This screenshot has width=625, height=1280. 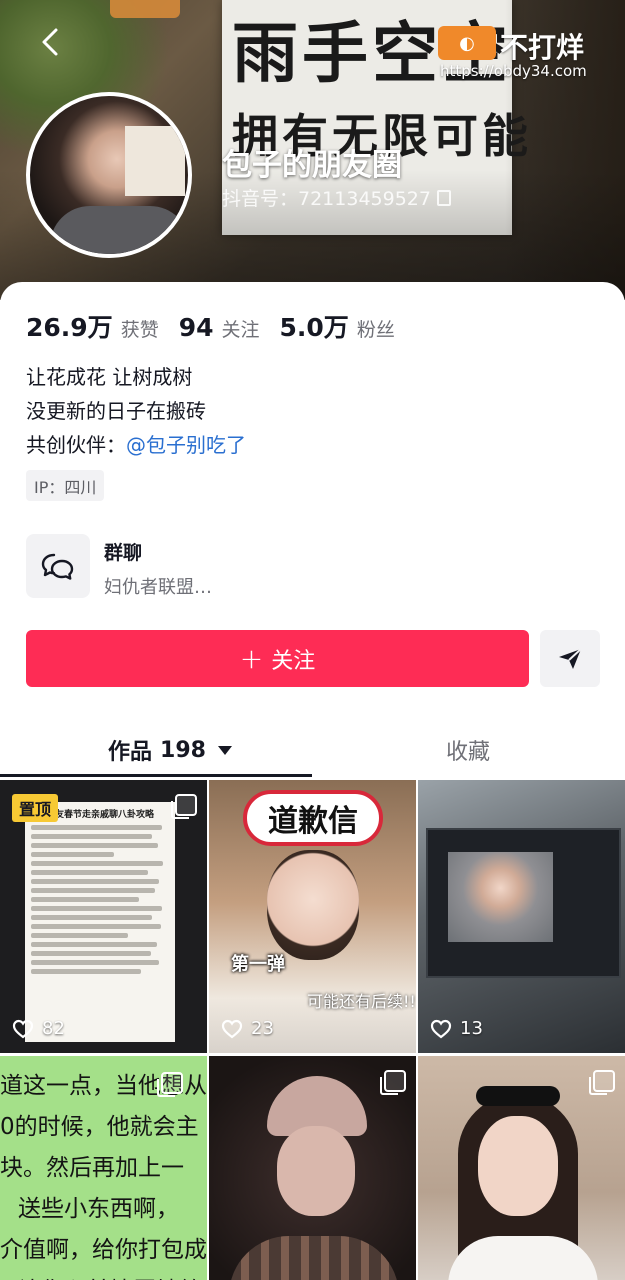 I want to click on following-count: 94, so click(x=196, y=327).